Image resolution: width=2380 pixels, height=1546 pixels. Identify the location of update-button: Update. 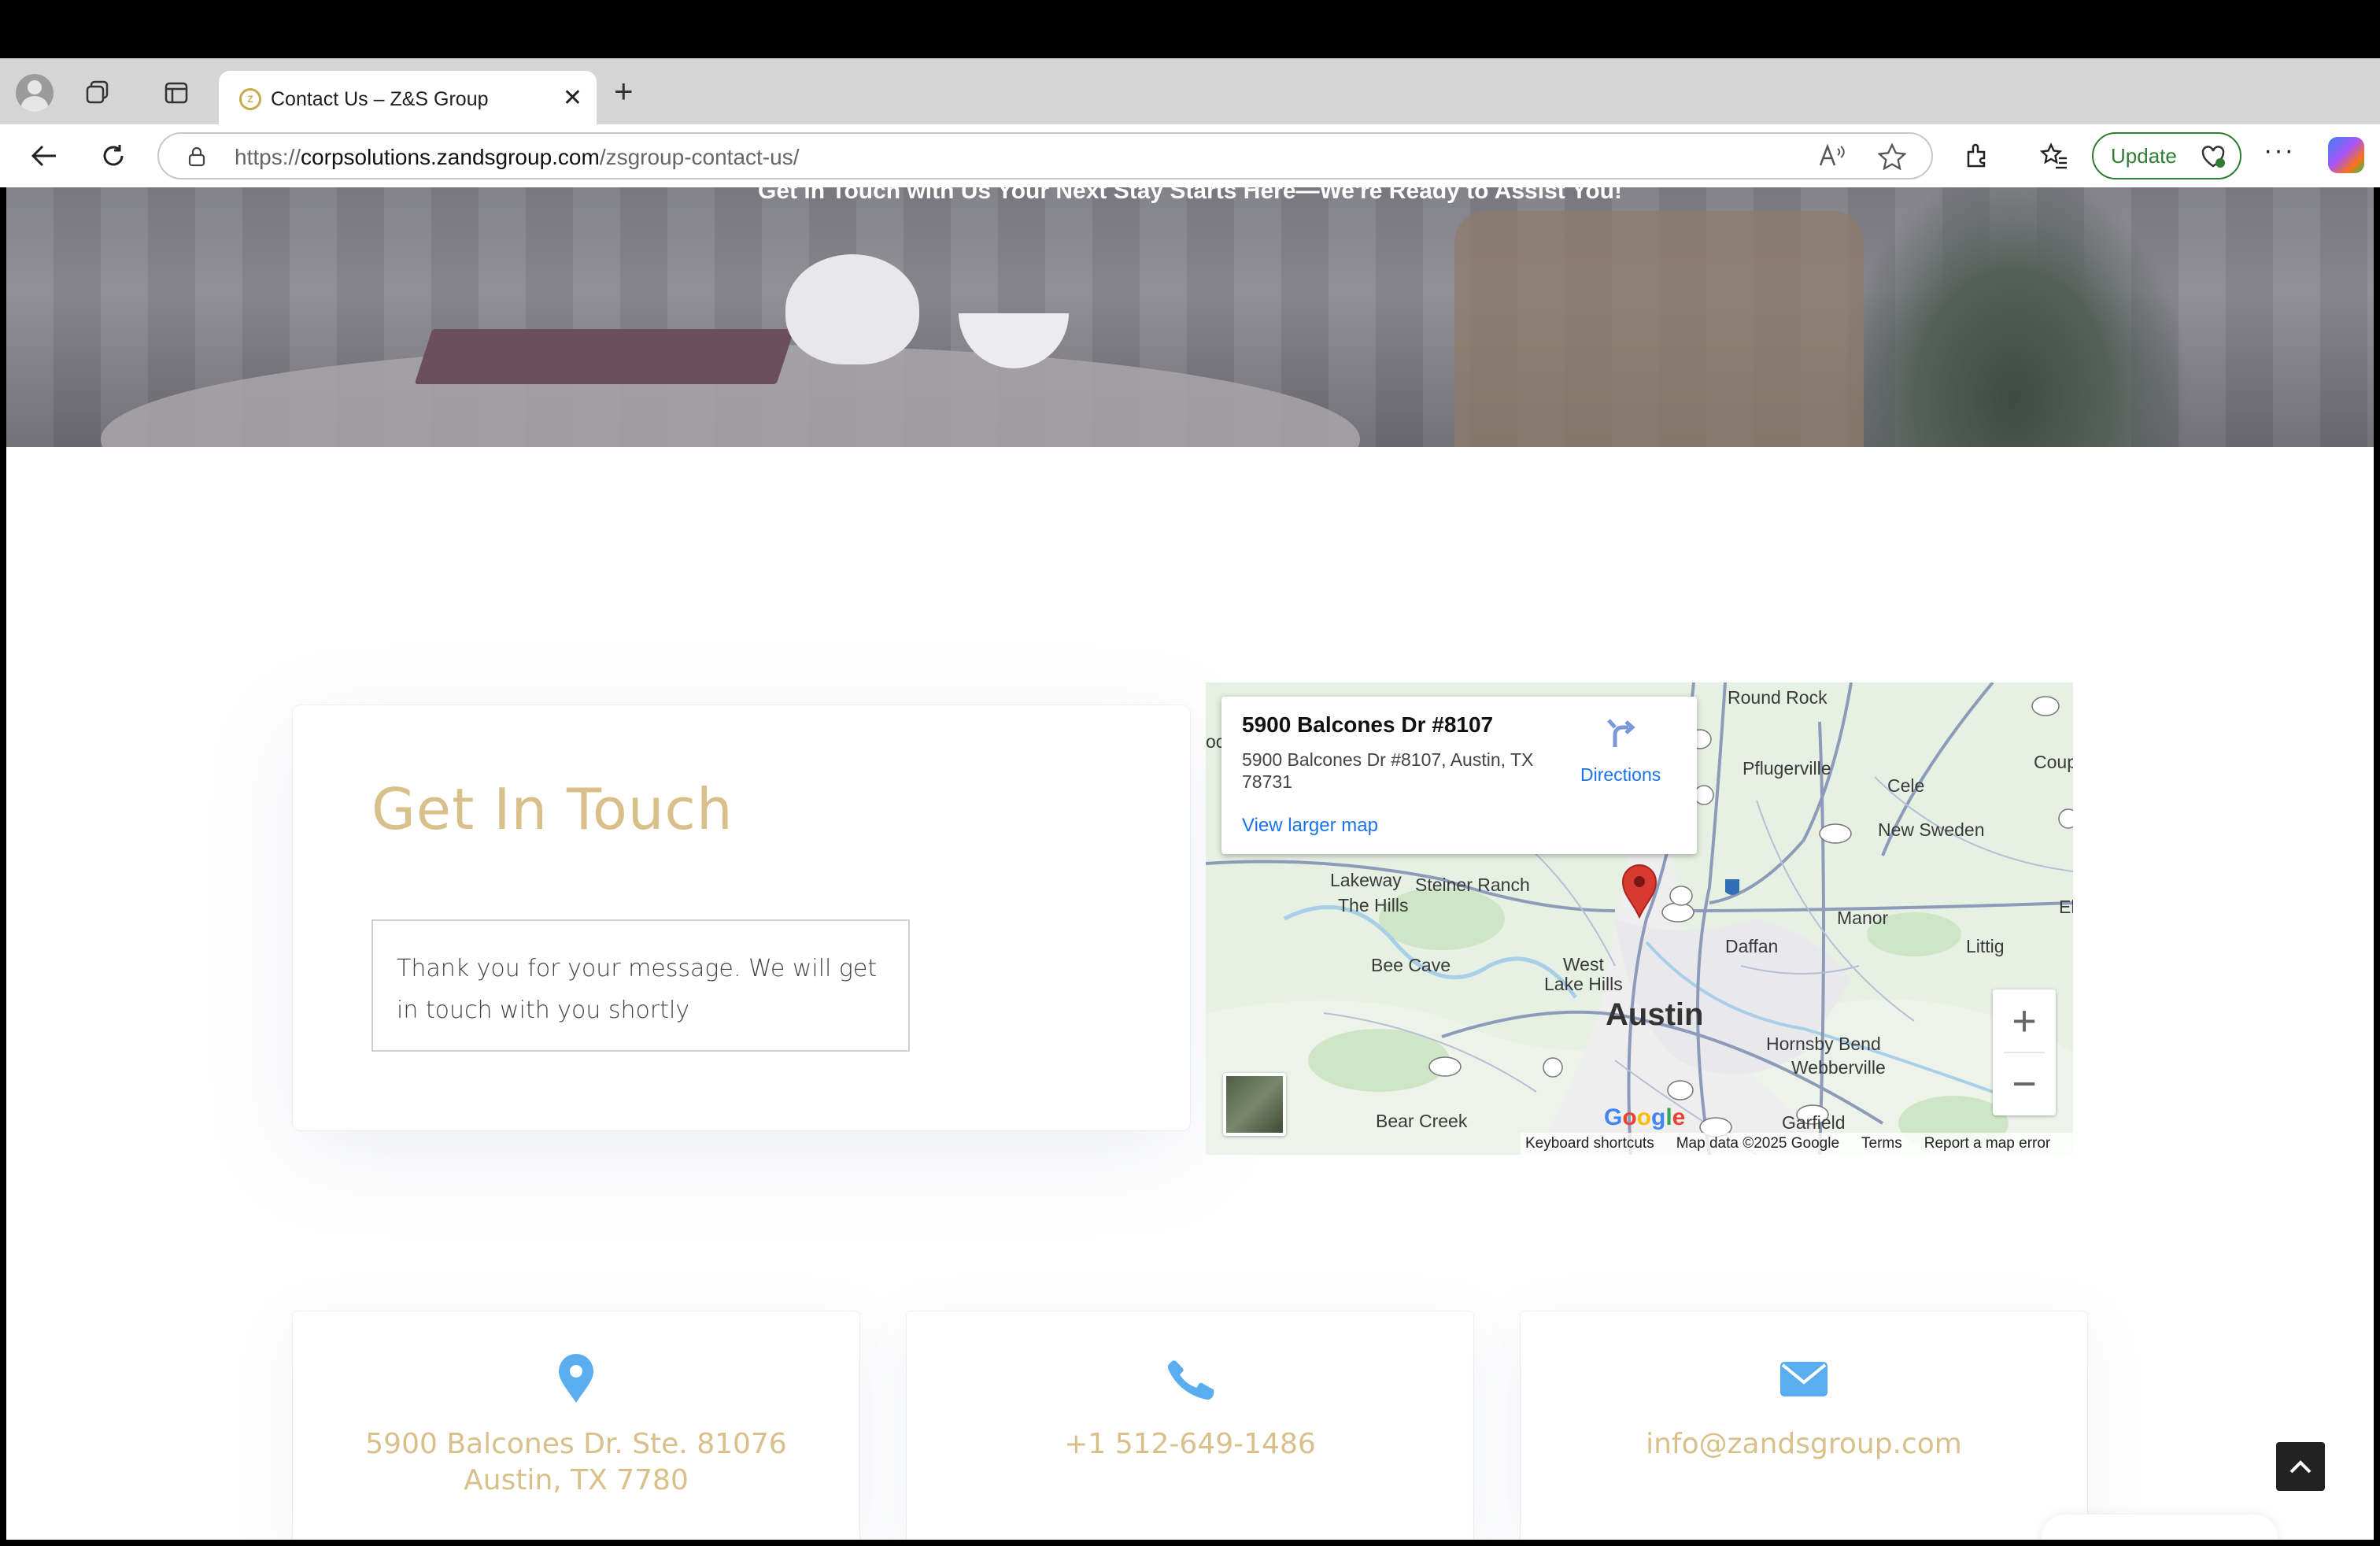
(2166, 155).